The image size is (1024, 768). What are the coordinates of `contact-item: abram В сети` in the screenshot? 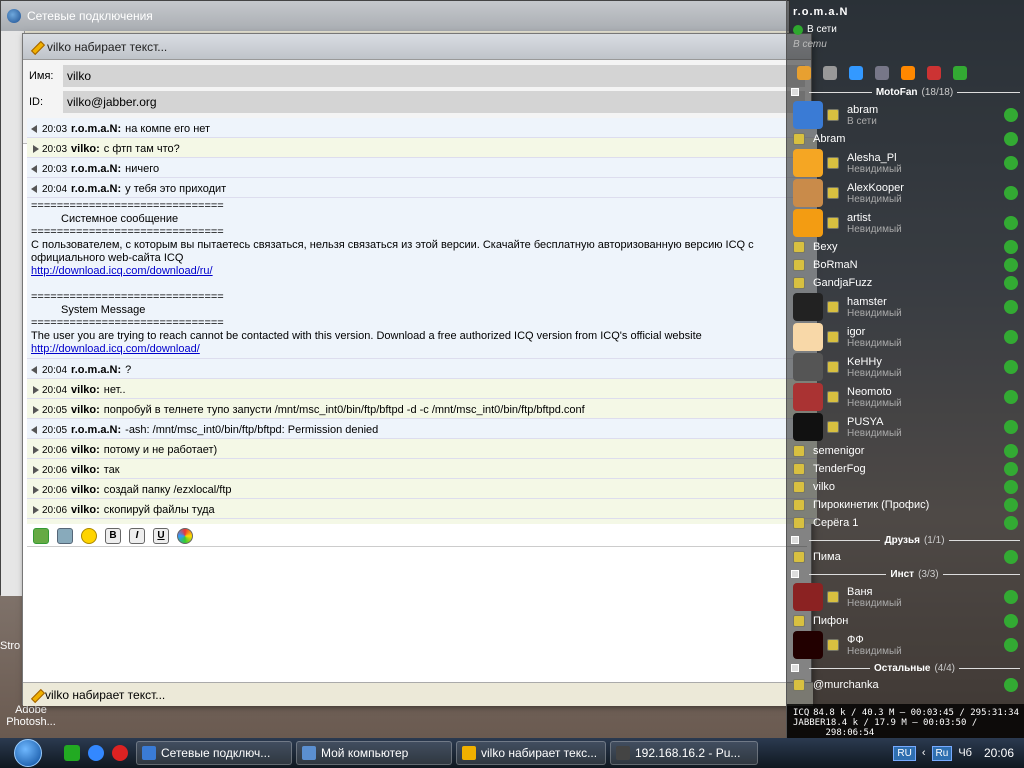 It's located at (905, 115).